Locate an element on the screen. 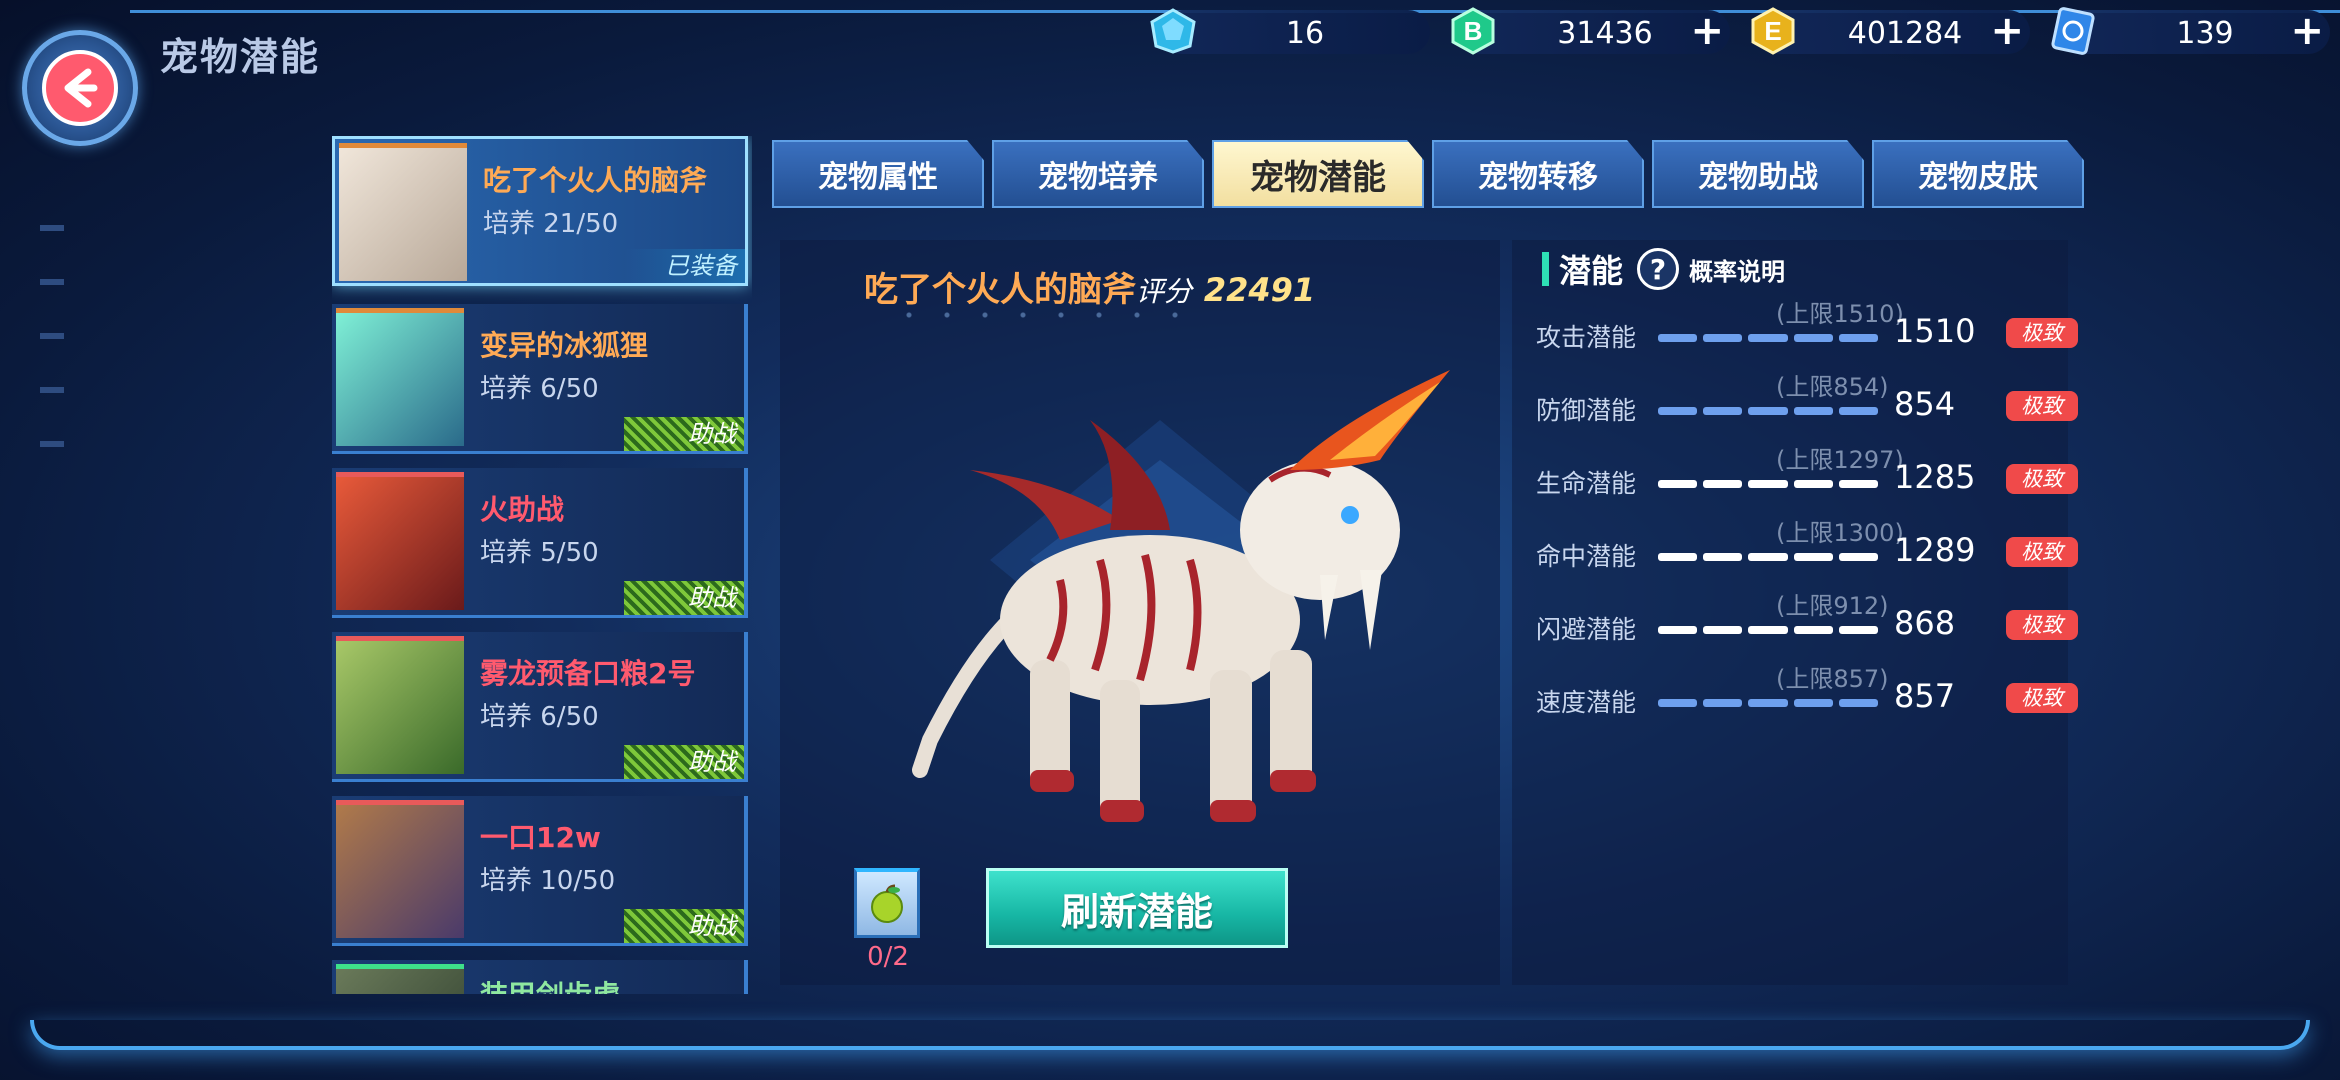  currency-diamond: 16 is located at coordinates (1290, 31).